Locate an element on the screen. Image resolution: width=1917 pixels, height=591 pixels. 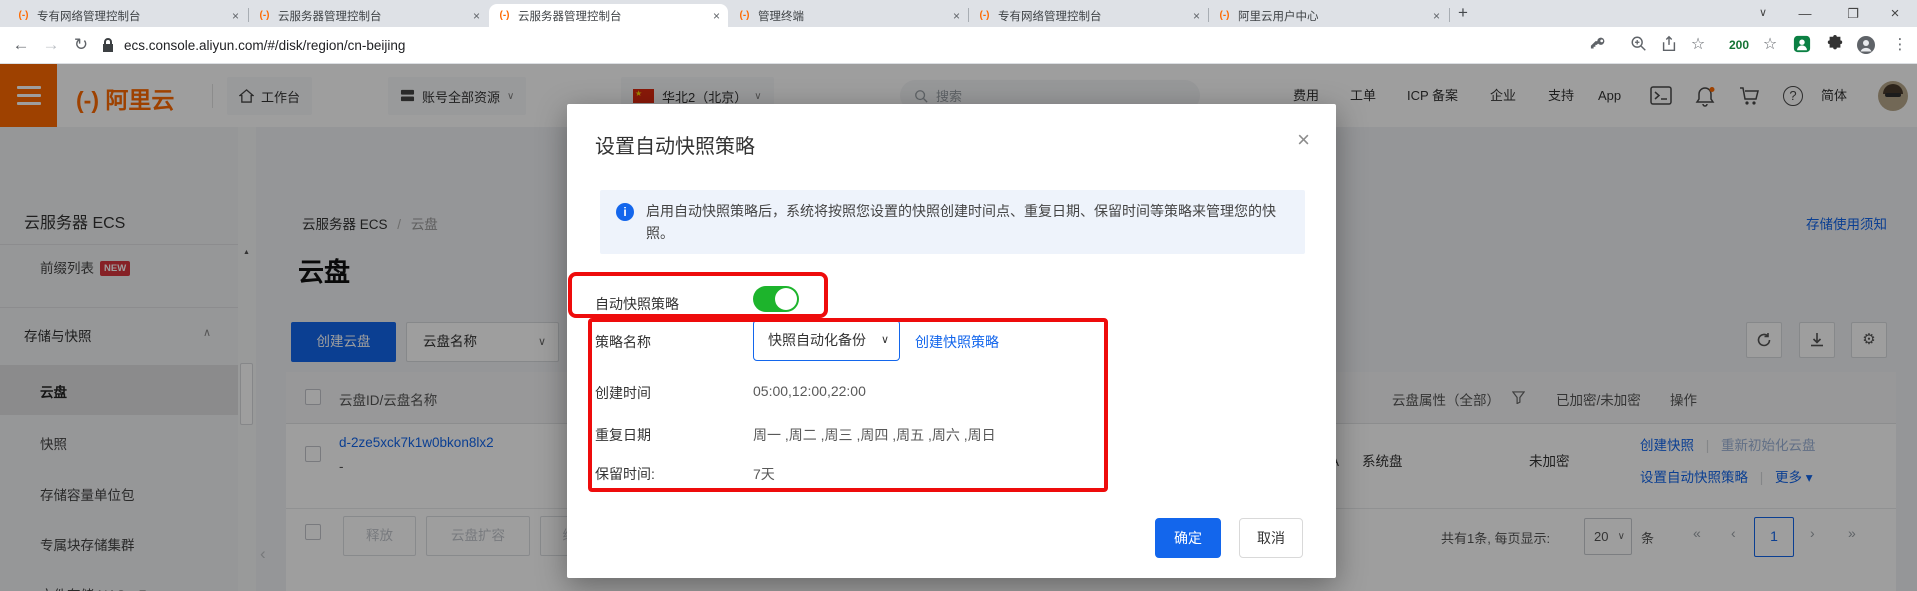
new-tab-button: + is located at coordinates (1463, 13).